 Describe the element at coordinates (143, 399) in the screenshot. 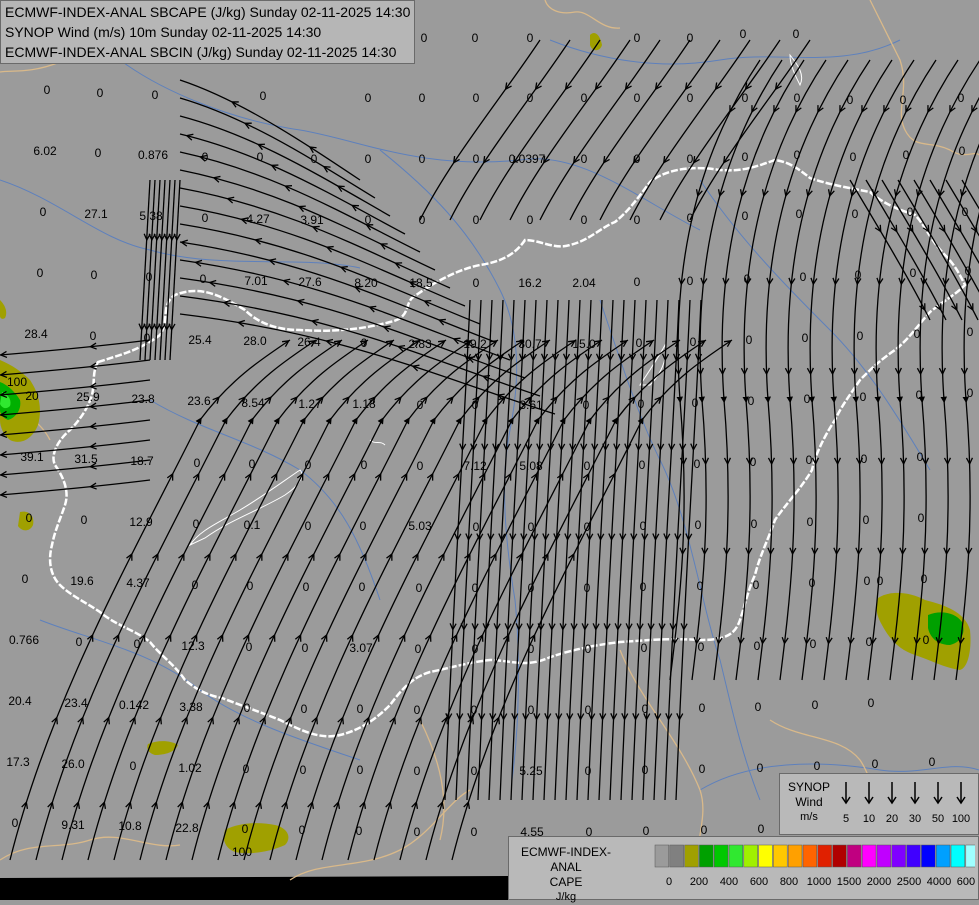

I see `cape-value-label: 23.8` at that location.